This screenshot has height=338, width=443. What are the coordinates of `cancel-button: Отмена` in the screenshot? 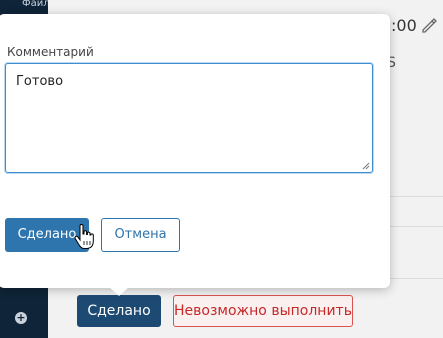 It's located at (140, 235).